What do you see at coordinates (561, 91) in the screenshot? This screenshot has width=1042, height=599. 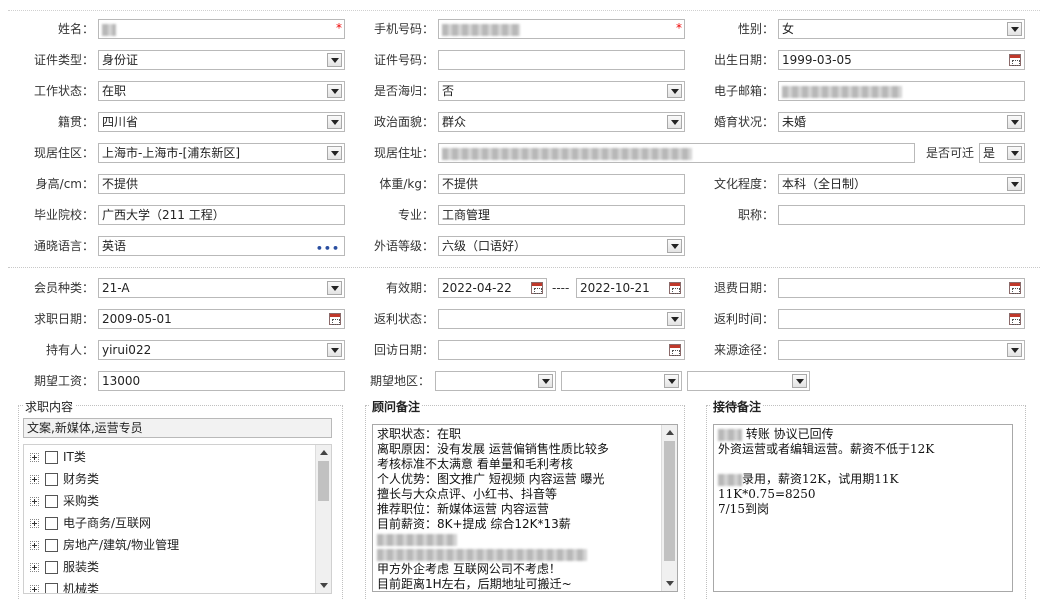 I see `overseas-select: 否` at bounding box center [561, 91].